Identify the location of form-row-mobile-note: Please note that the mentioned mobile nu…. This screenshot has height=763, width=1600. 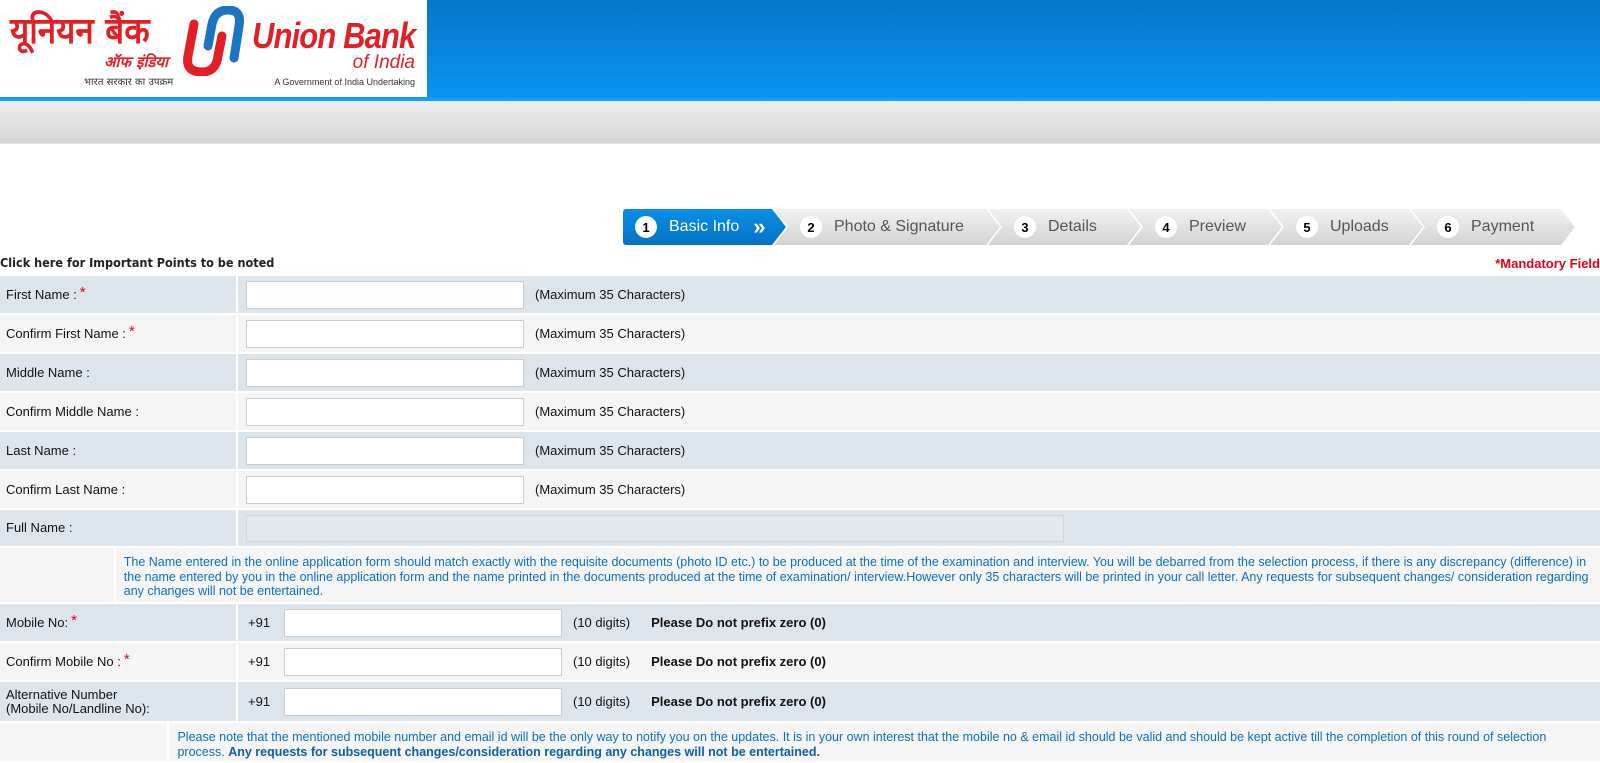
(800, 743).